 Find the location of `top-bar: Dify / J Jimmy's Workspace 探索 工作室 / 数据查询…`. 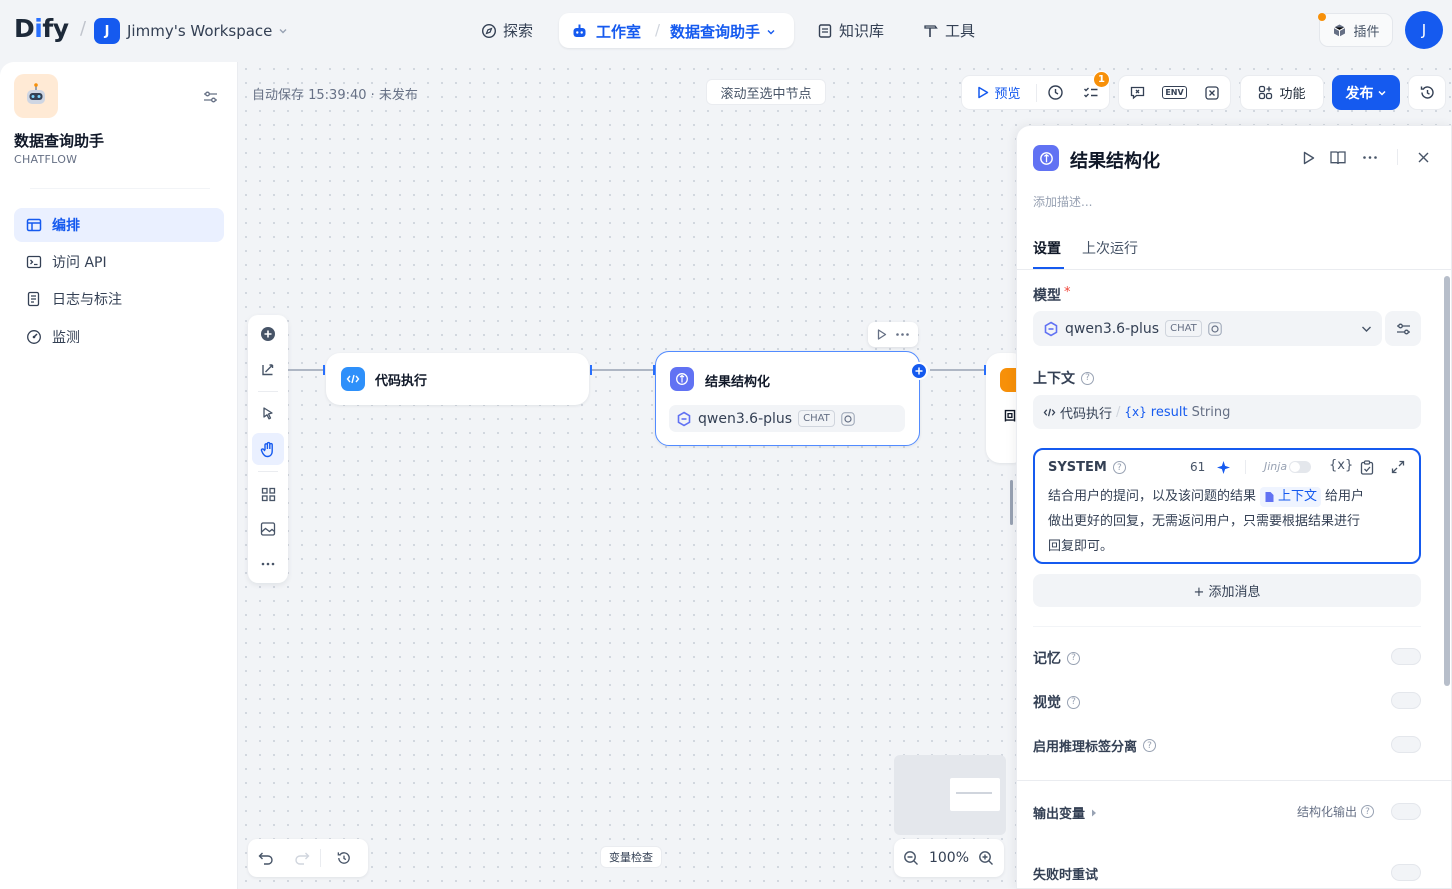

top-bar: Dify / J Jimmy's Workspace 探索 工作室 / 数据查询… is located at coordinates (726, 31).